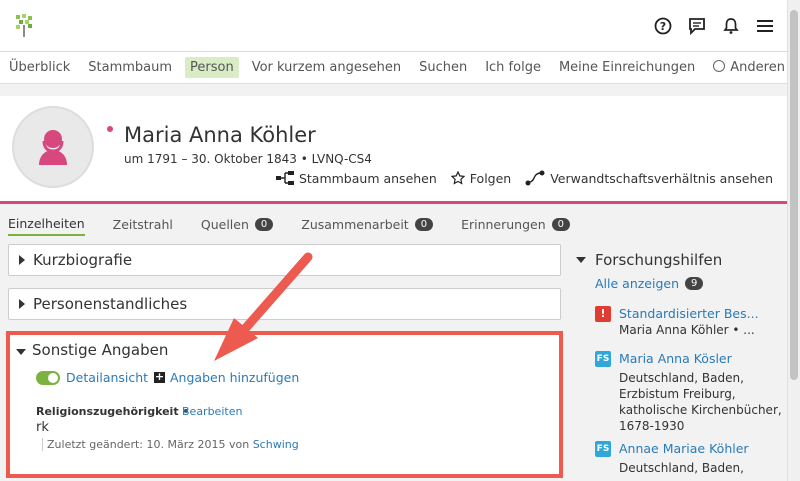  I want to click on scrollbar, so click(793, 240).